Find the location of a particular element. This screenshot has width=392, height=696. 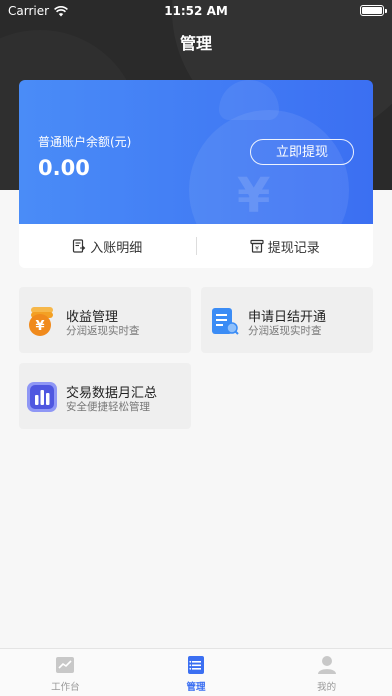

bar-chart-icon is located at coordinates (42, 397).